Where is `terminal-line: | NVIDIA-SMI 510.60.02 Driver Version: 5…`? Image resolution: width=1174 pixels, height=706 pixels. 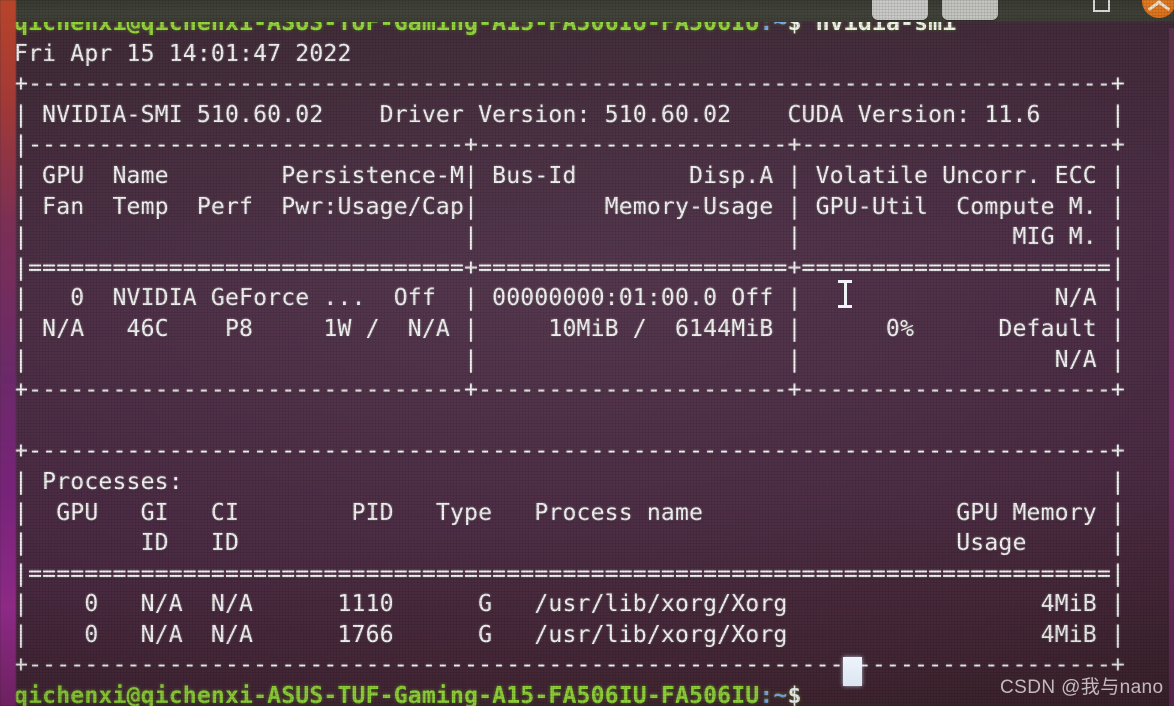 terminal-line: | NVIDIA-SMI 510.60.02 Driver Version: 5… is located at coordinates (569, 114).